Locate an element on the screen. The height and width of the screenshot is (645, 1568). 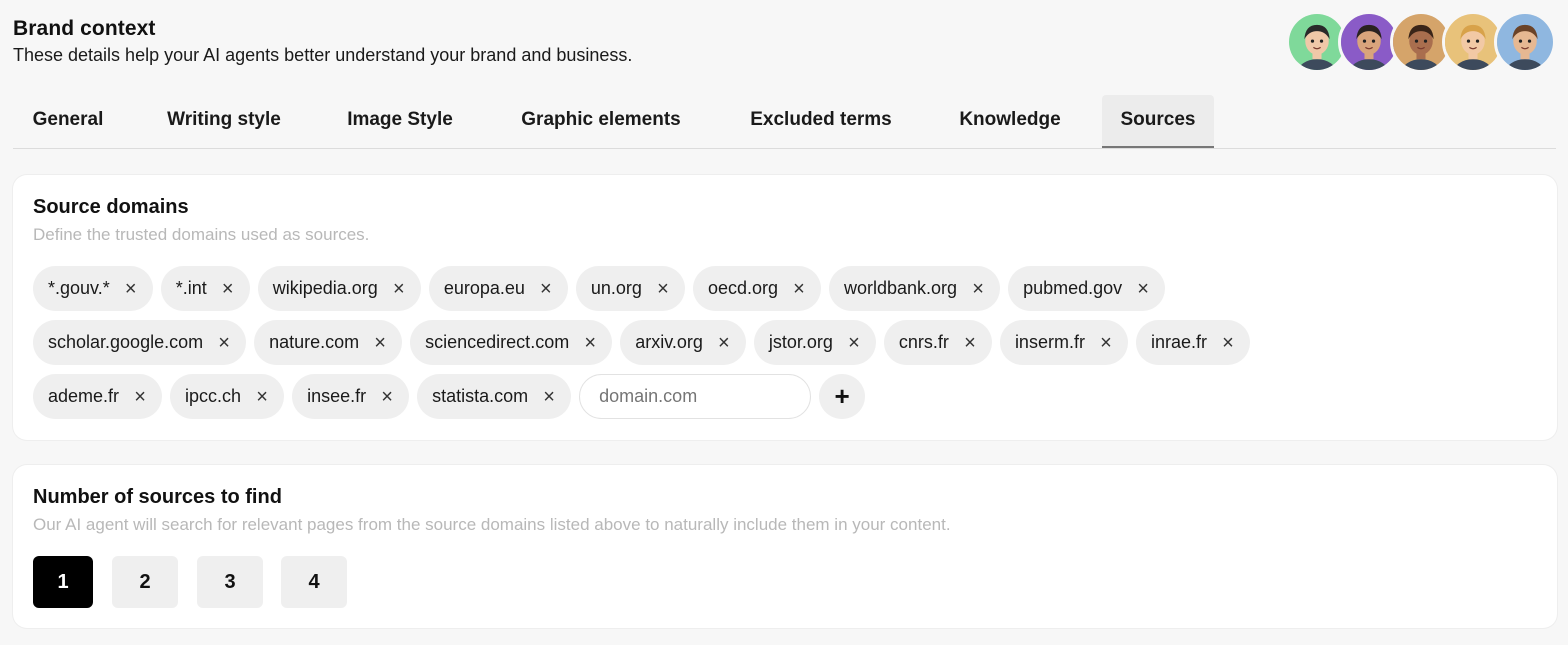
domain-chip-label: *.int is located at coordinates (191, 288).